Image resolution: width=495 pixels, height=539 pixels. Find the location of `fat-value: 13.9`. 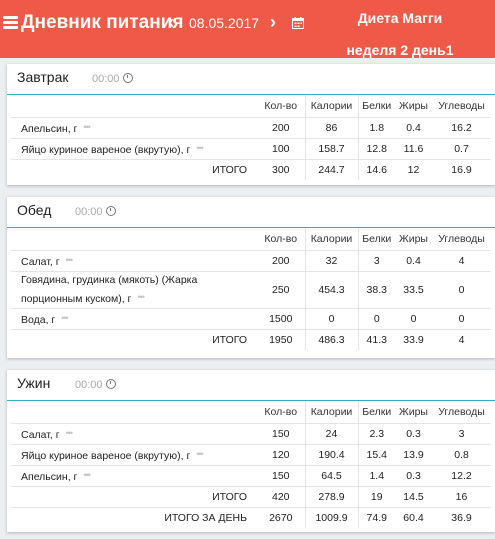

fat-value: 13.9 is located at coordinates (413, 455).